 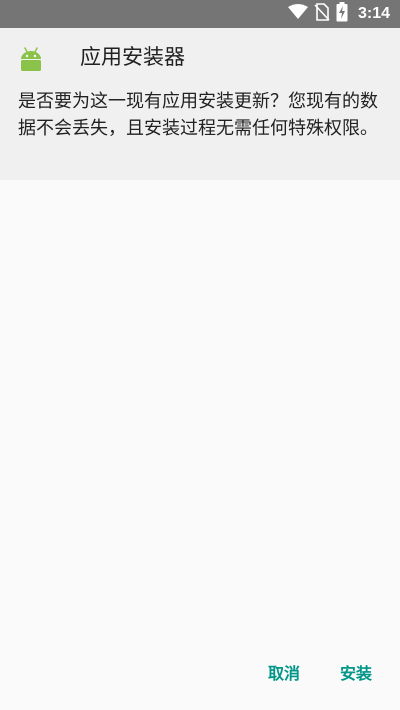 I want to click on no-sim-icon, so click(x=322, y=14).